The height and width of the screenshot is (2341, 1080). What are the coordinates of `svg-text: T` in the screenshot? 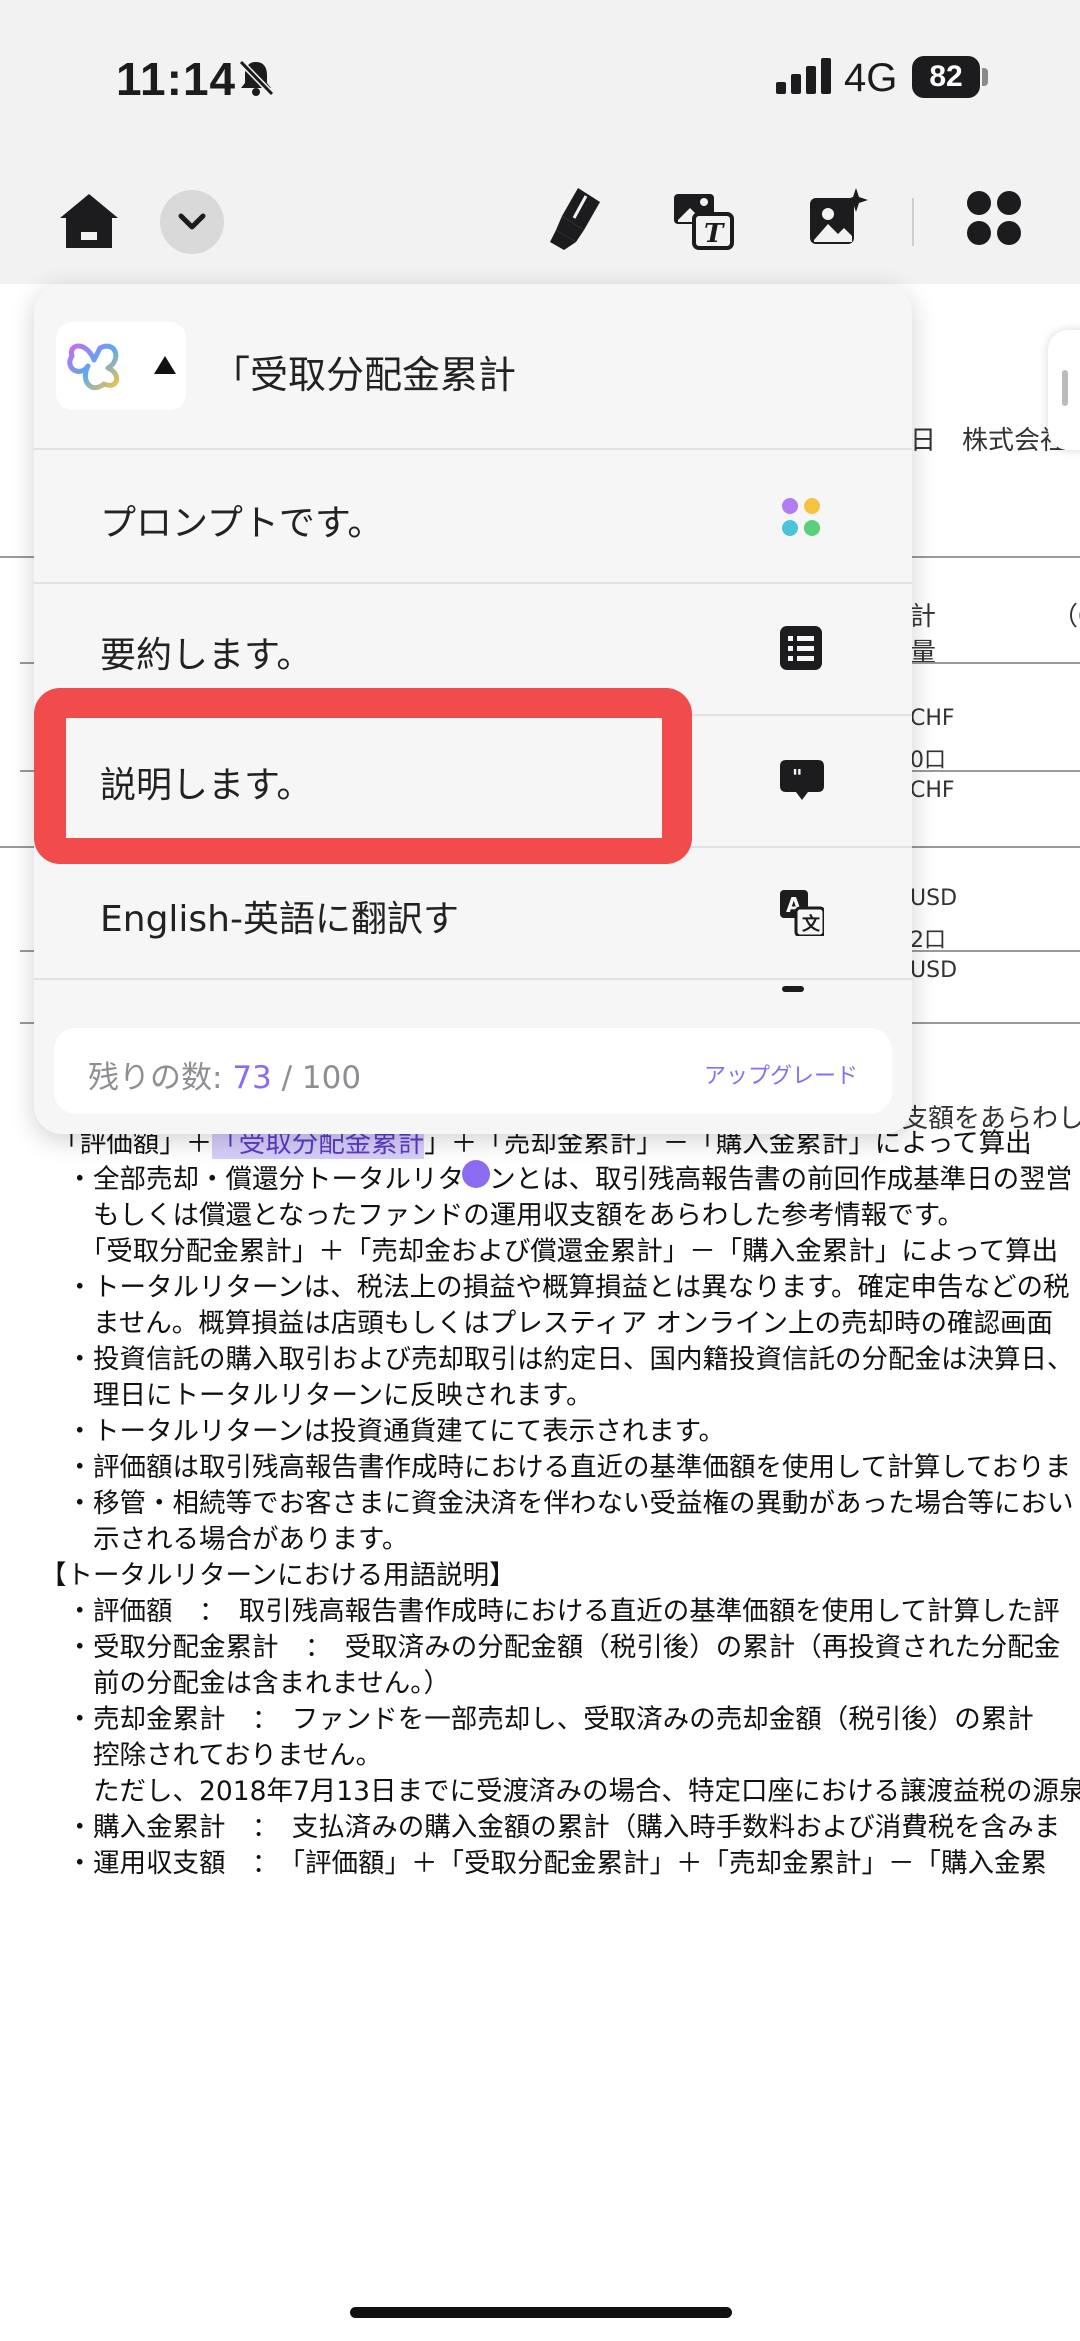 It's located at (714, 234).